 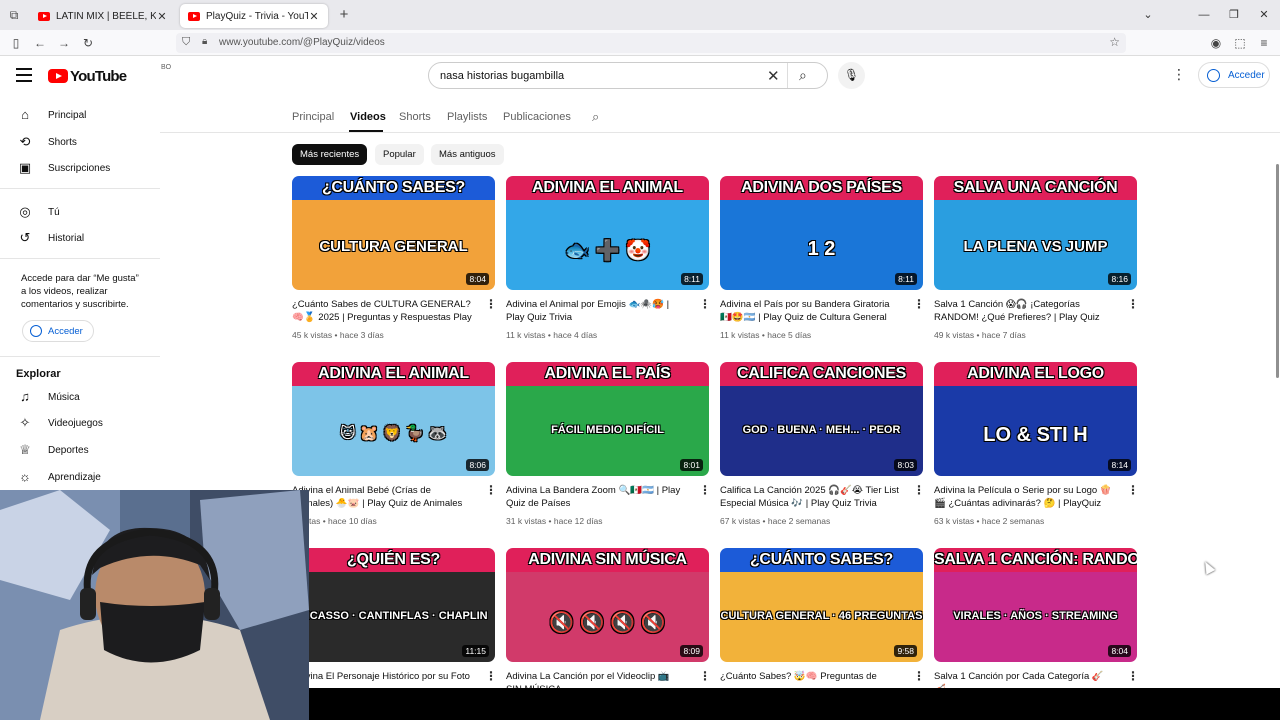 What do you see at coordinates (80, 115) in the screenshot?
I see `sidebar-item-principal: ⌂ Principal` at bounding box center [80, 115].